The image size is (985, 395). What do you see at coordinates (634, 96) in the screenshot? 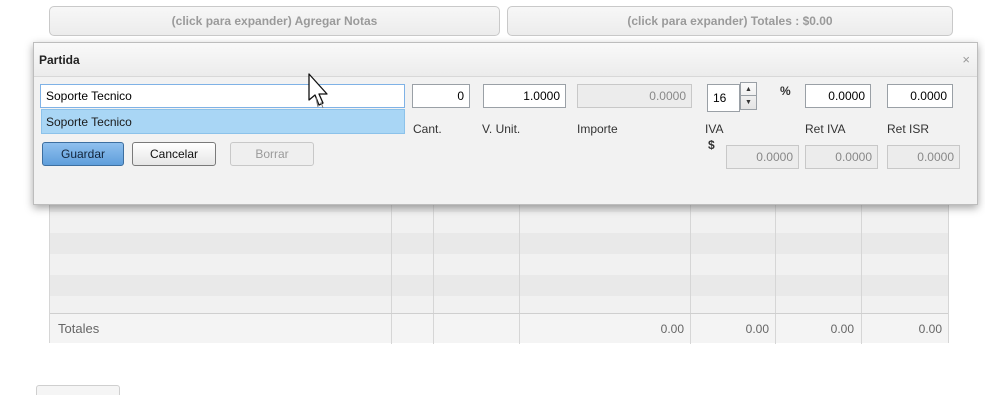
I see `importe-input` at bounding box center [634, 96].